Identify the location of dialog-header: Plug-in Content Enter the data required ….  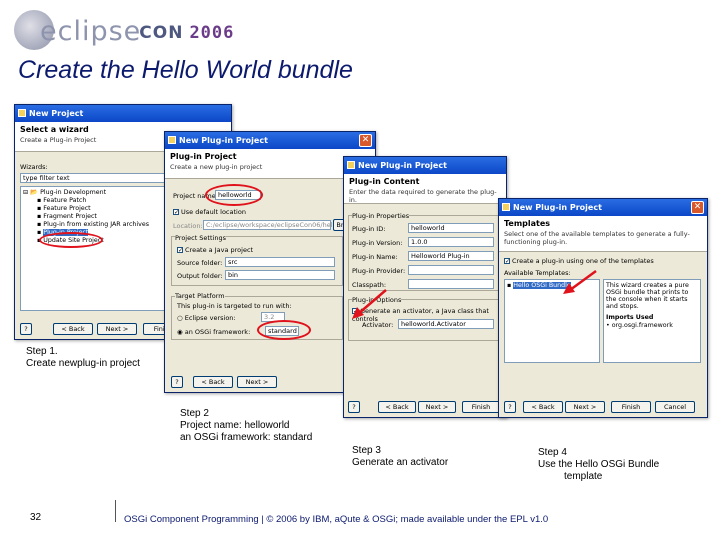
(425, 189).